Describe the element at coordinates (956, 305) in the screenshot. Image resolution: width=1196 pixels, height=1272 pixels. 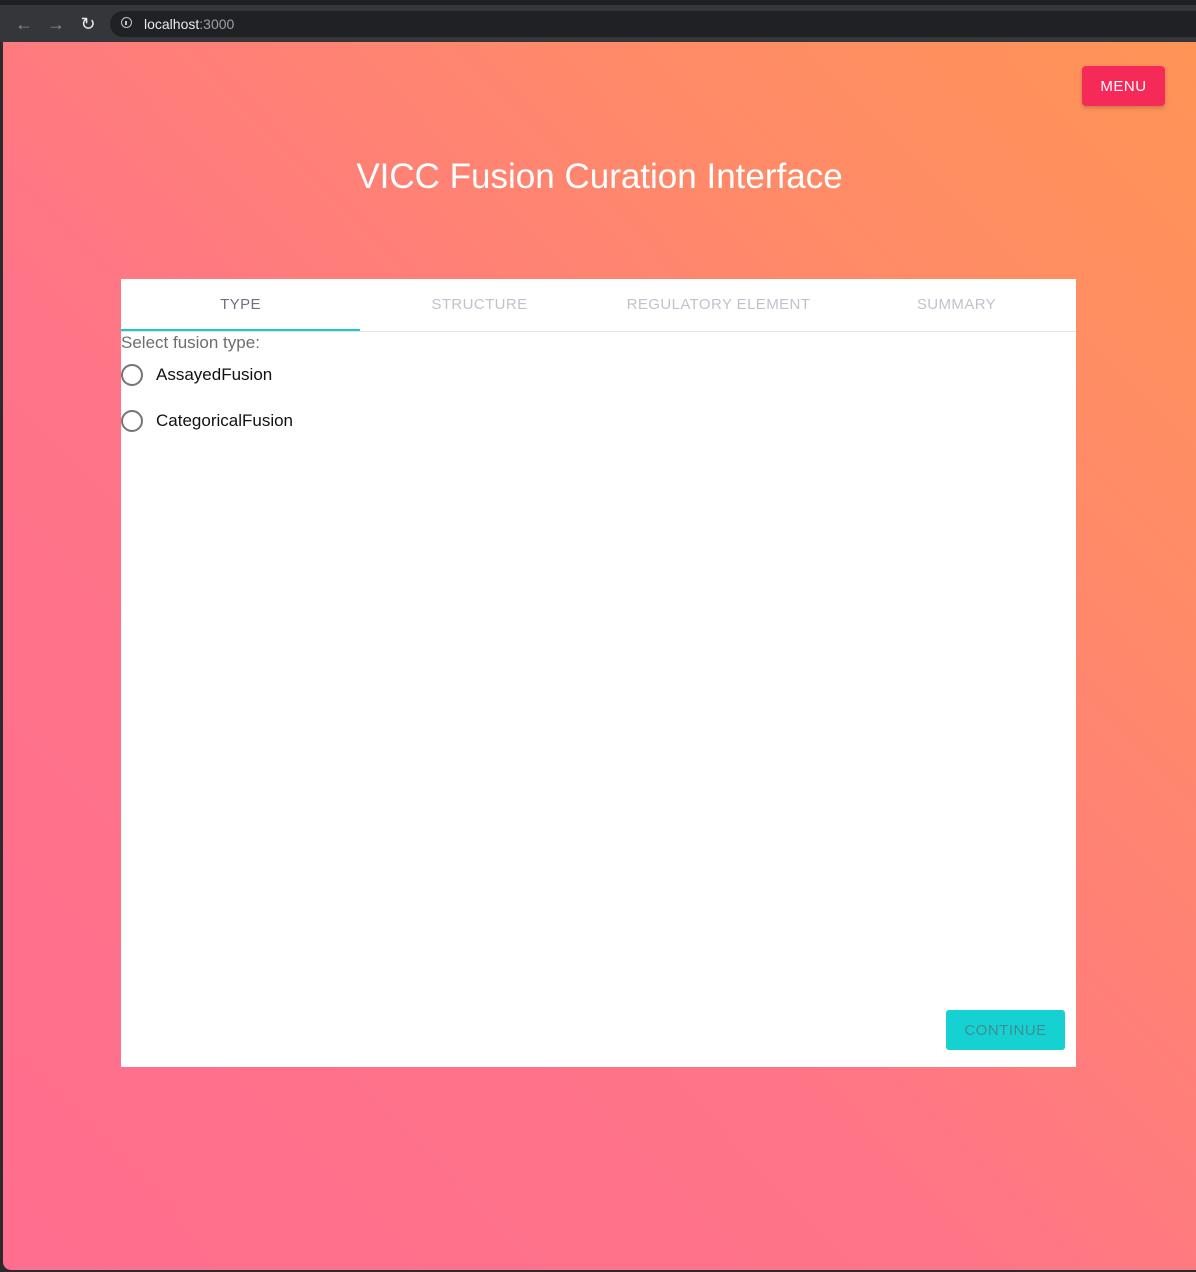
I see `tab-summary: SUMMARY` at that location.